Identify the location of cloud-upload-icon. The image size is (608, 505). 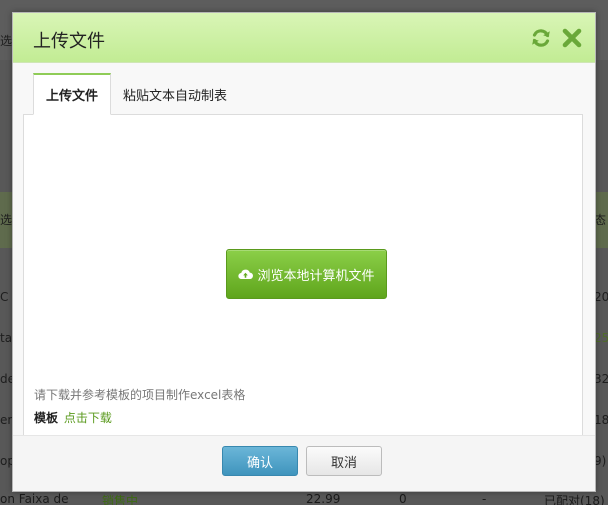
(246, 274).